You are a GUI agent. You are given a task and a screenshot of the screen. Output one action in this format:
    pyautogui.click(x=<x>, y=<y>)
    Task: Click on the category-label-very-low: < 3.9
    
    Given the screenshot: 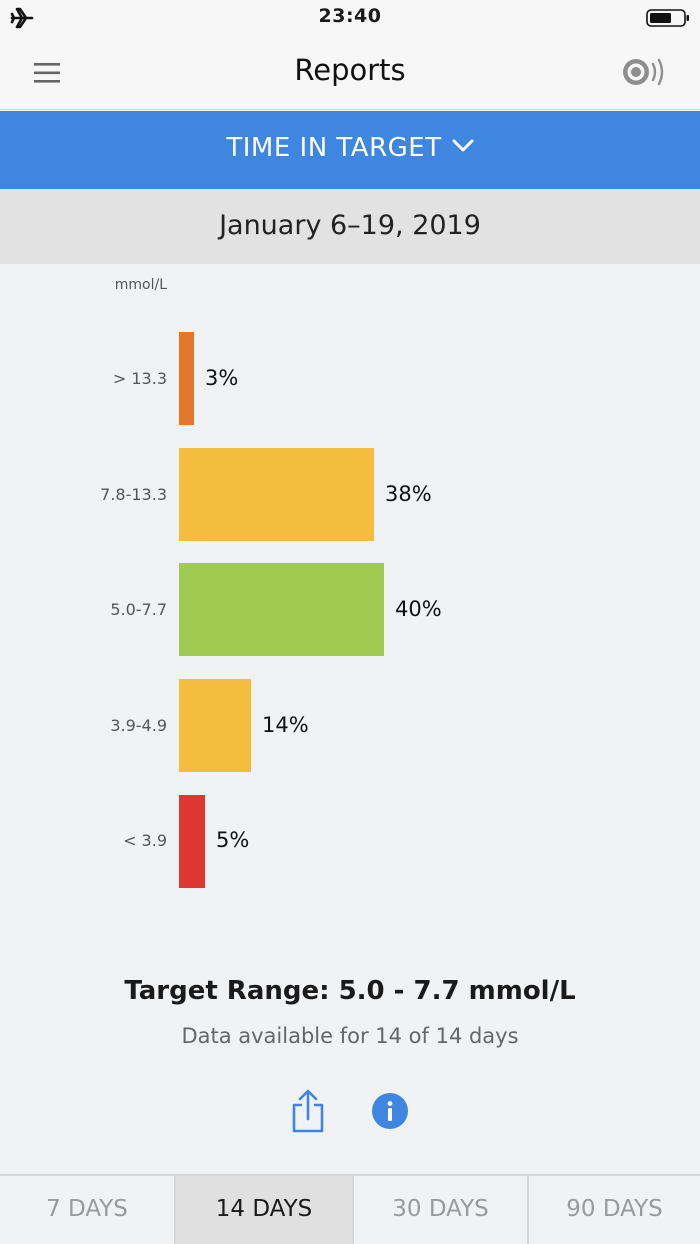 What is the action you would take?
    pyautogui.click(x=145, y=840)
    